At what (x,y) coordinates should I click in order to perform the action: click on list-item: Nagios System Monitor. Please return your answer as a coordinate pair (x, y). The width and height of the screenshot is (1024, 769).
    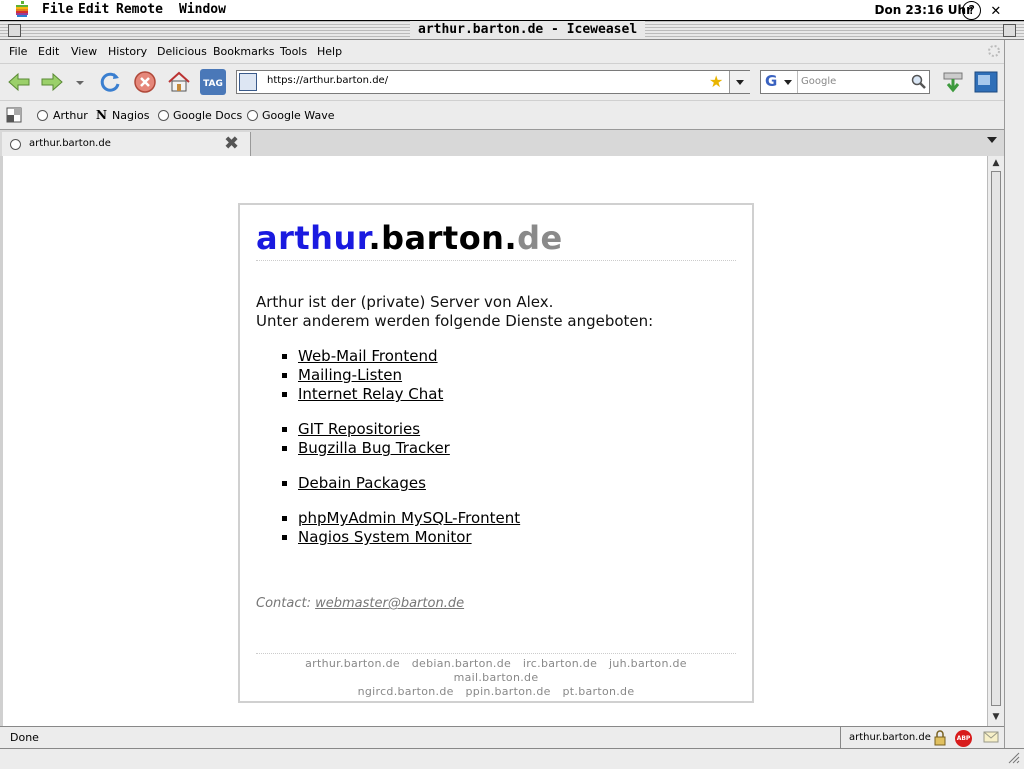
    Looking at the image, I should click on (409, 537).